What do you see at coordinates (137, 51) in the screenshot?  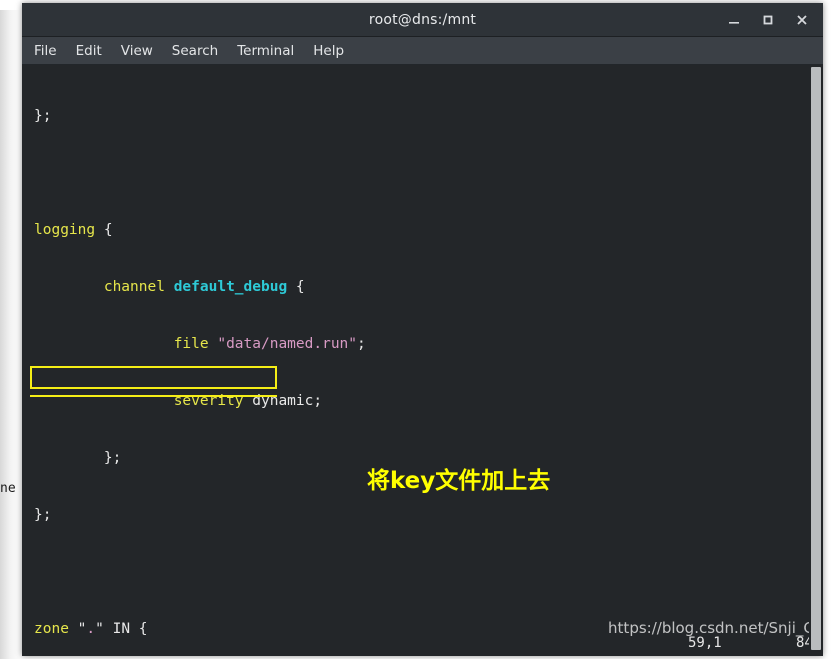 I see `menu-item-view: View` at bounding box center [137, 51].